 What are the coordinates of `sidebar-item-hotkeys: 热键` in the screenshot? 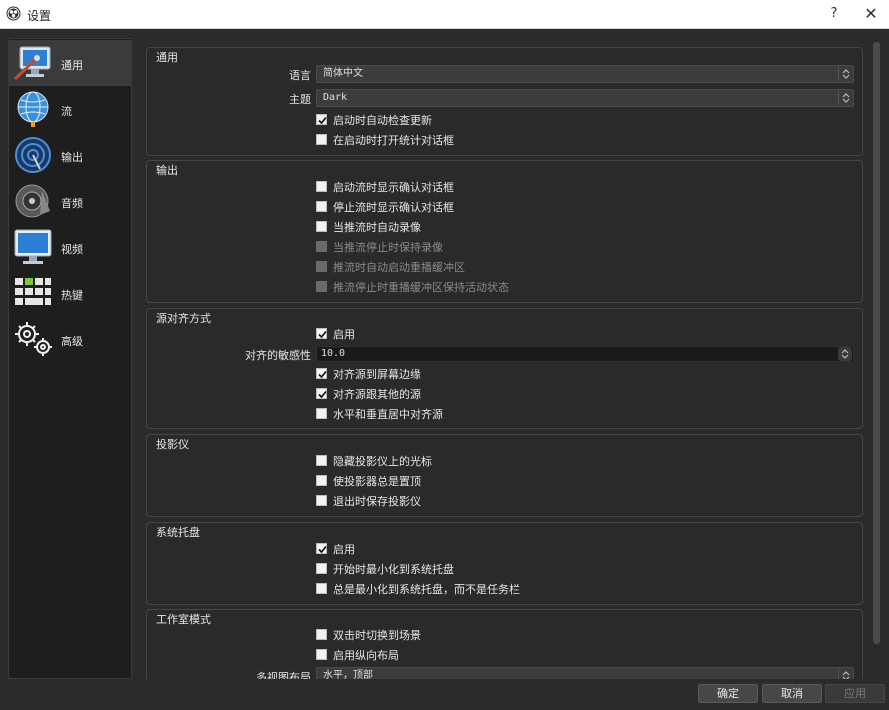 It's located at (70, 293).